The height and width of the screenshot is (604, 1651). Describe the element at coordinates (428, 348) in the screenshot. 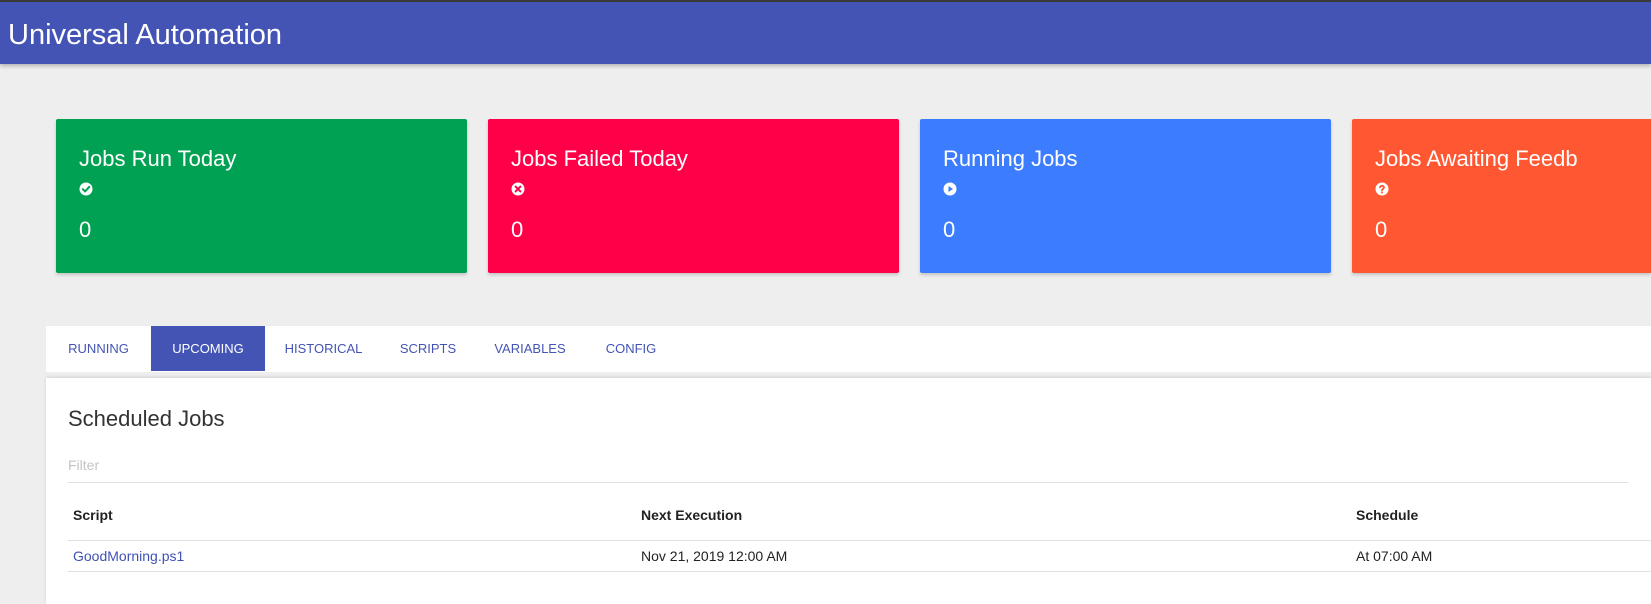

I see `tab-scripts: Scripts` at that location.